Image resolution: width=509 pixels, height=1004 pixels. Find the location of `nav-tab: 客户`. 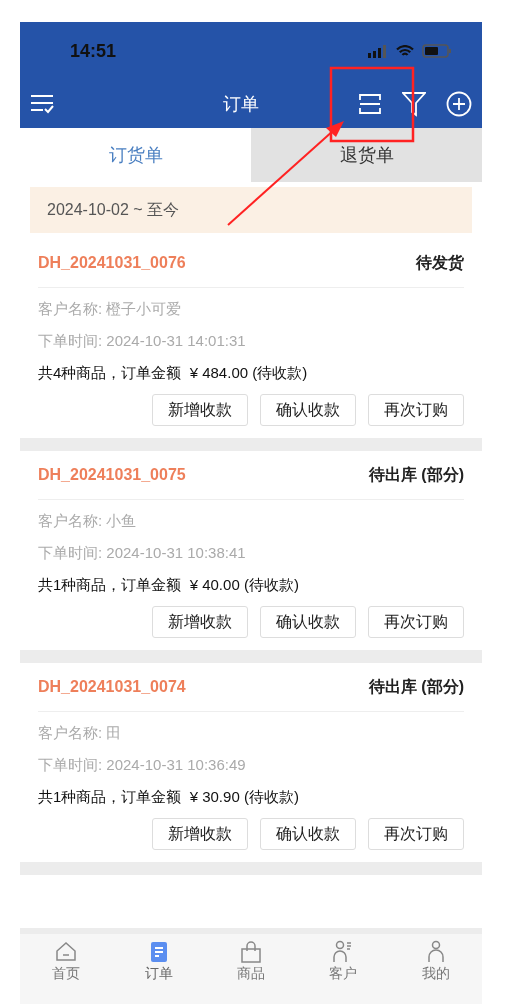

nav-tab: 客户 is located at coordinates (343, 972).